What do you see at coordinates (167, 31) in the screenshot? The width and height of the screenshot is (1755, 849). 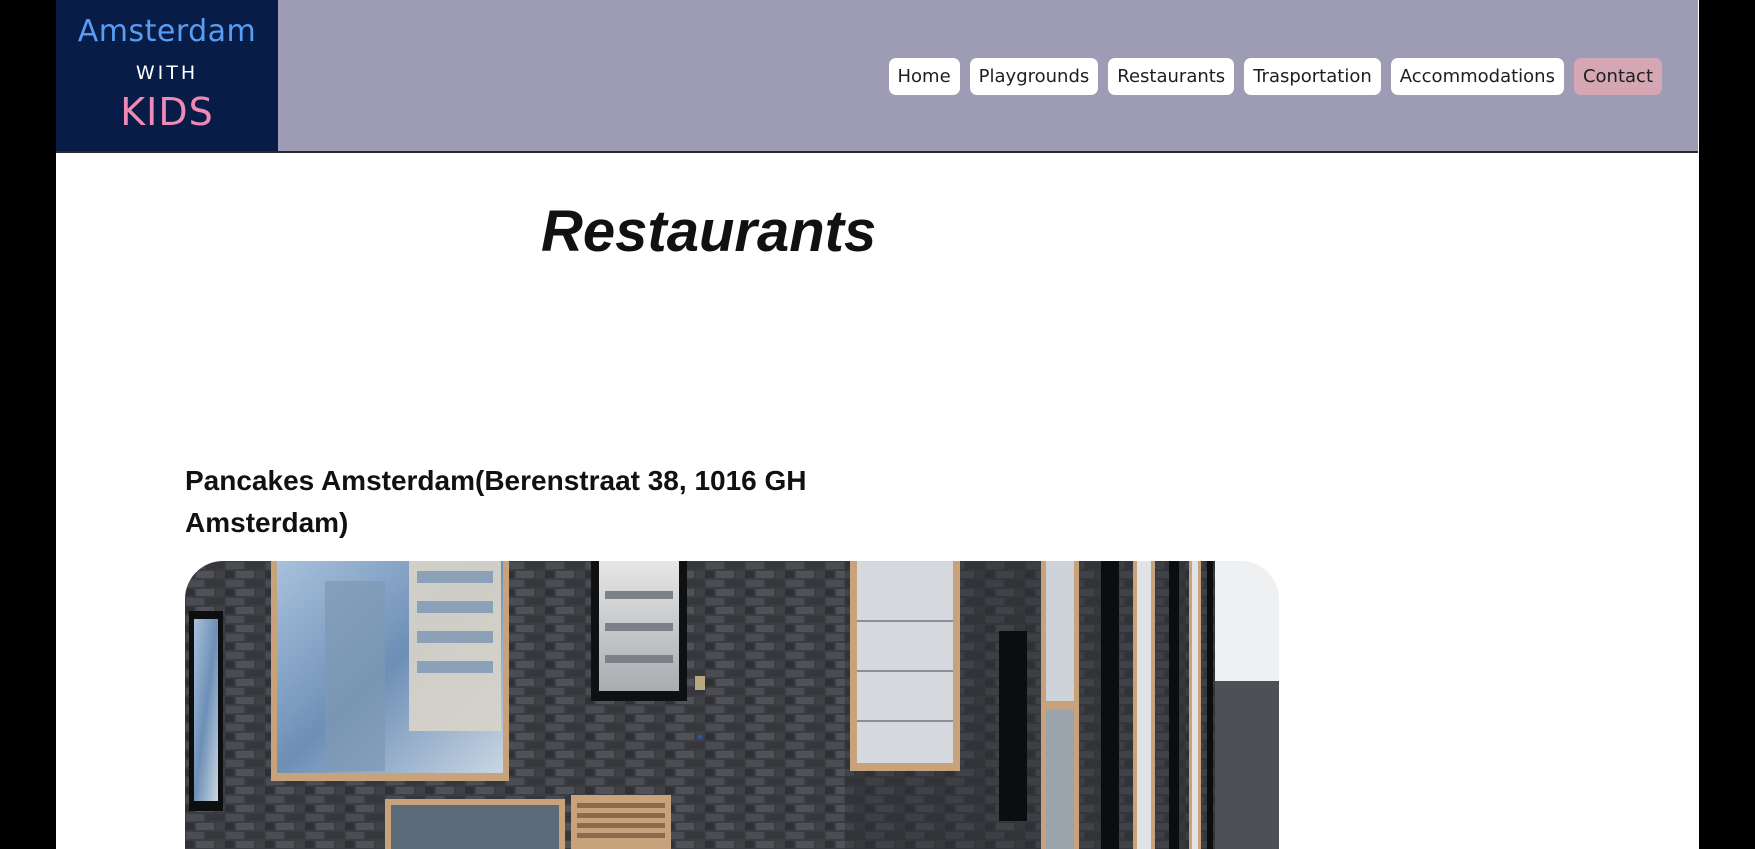 I see `logo-text-amsterdam: Amsterdam` at bounding box center [167, 31].